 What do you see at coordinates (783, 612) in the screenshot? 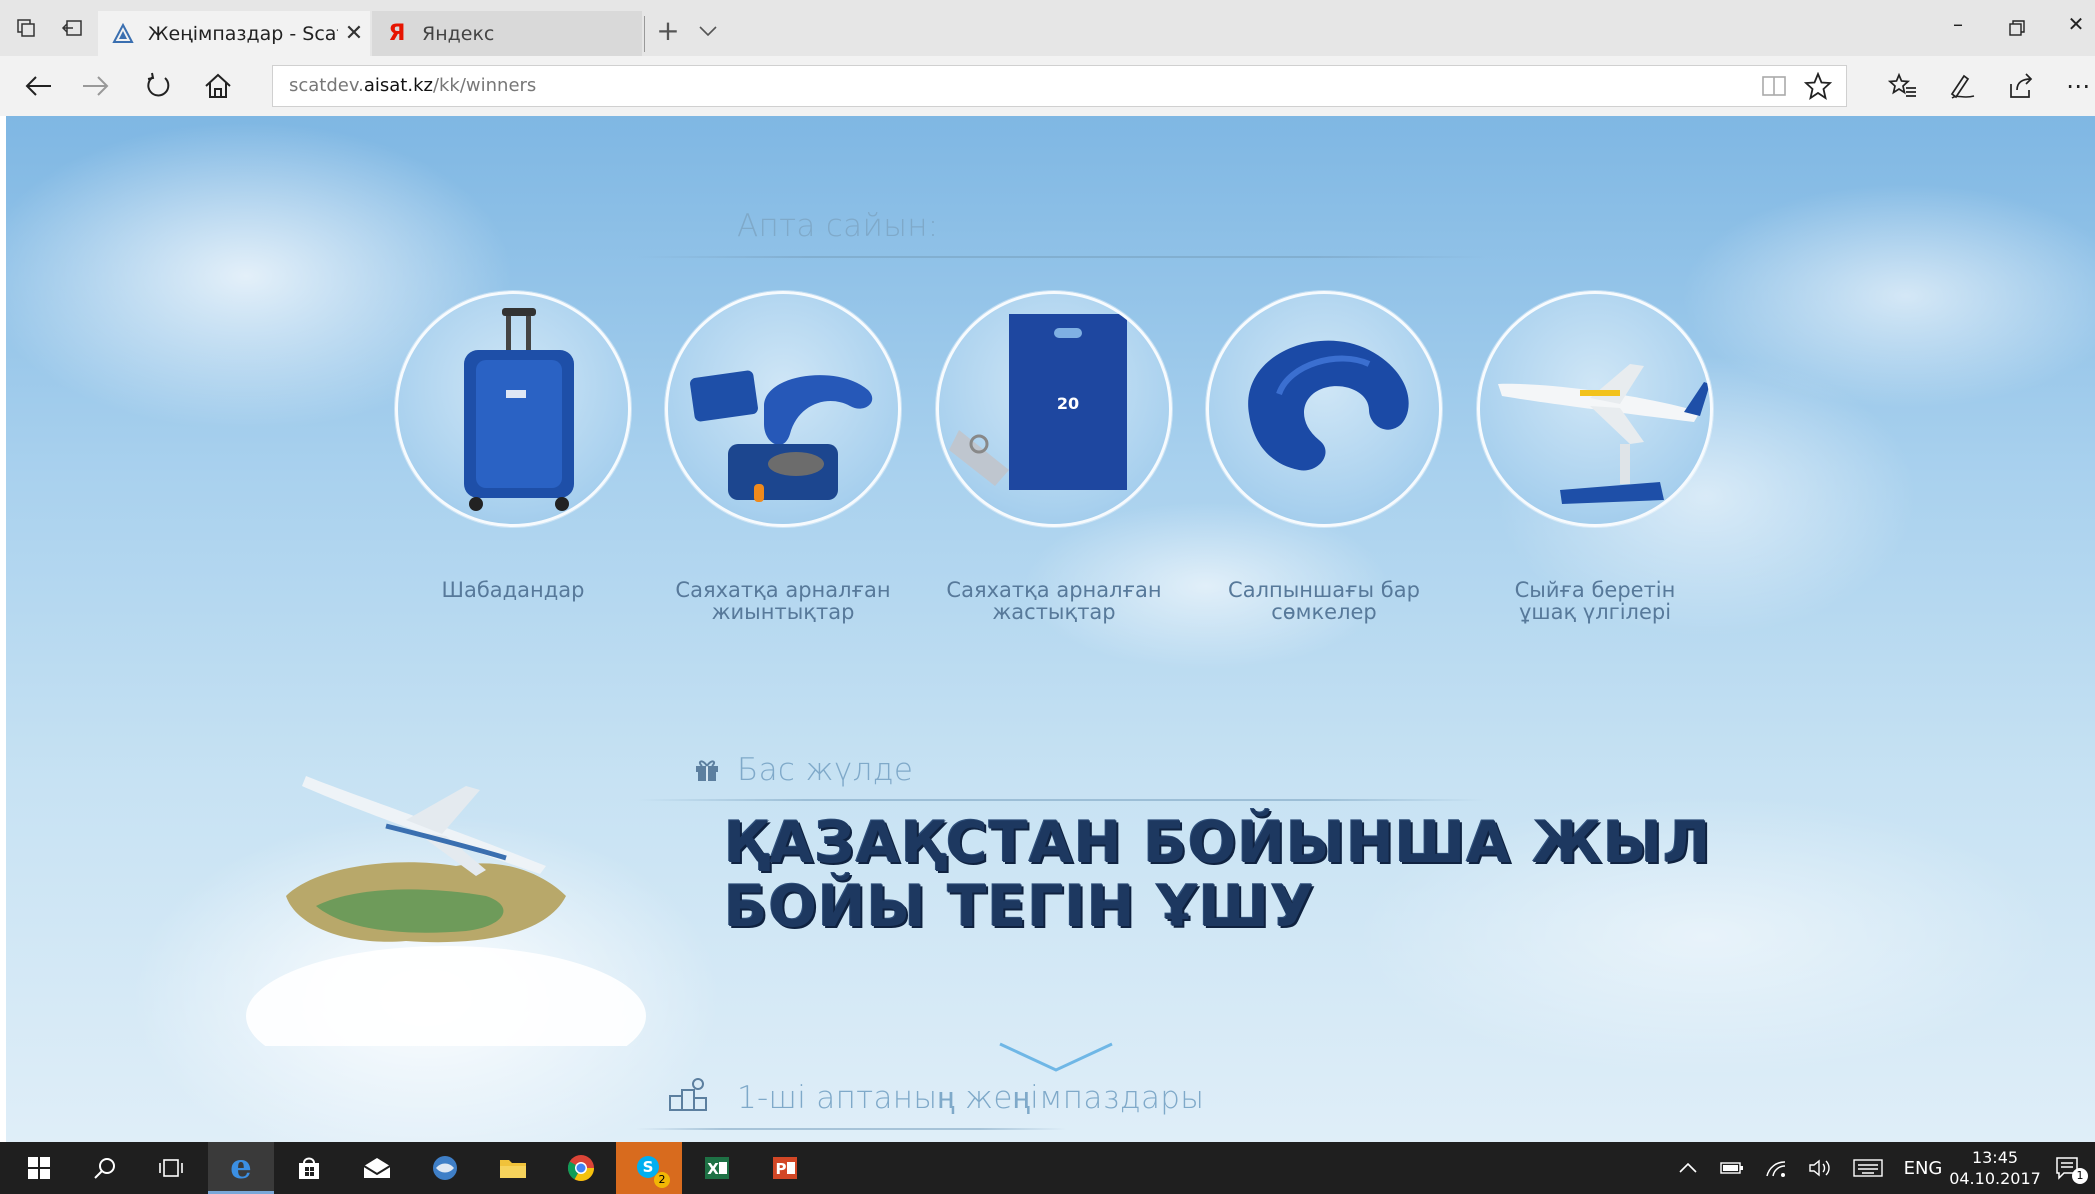
I see `prize-label-line2: жиынтықтар` at bounding box center [783, 612].